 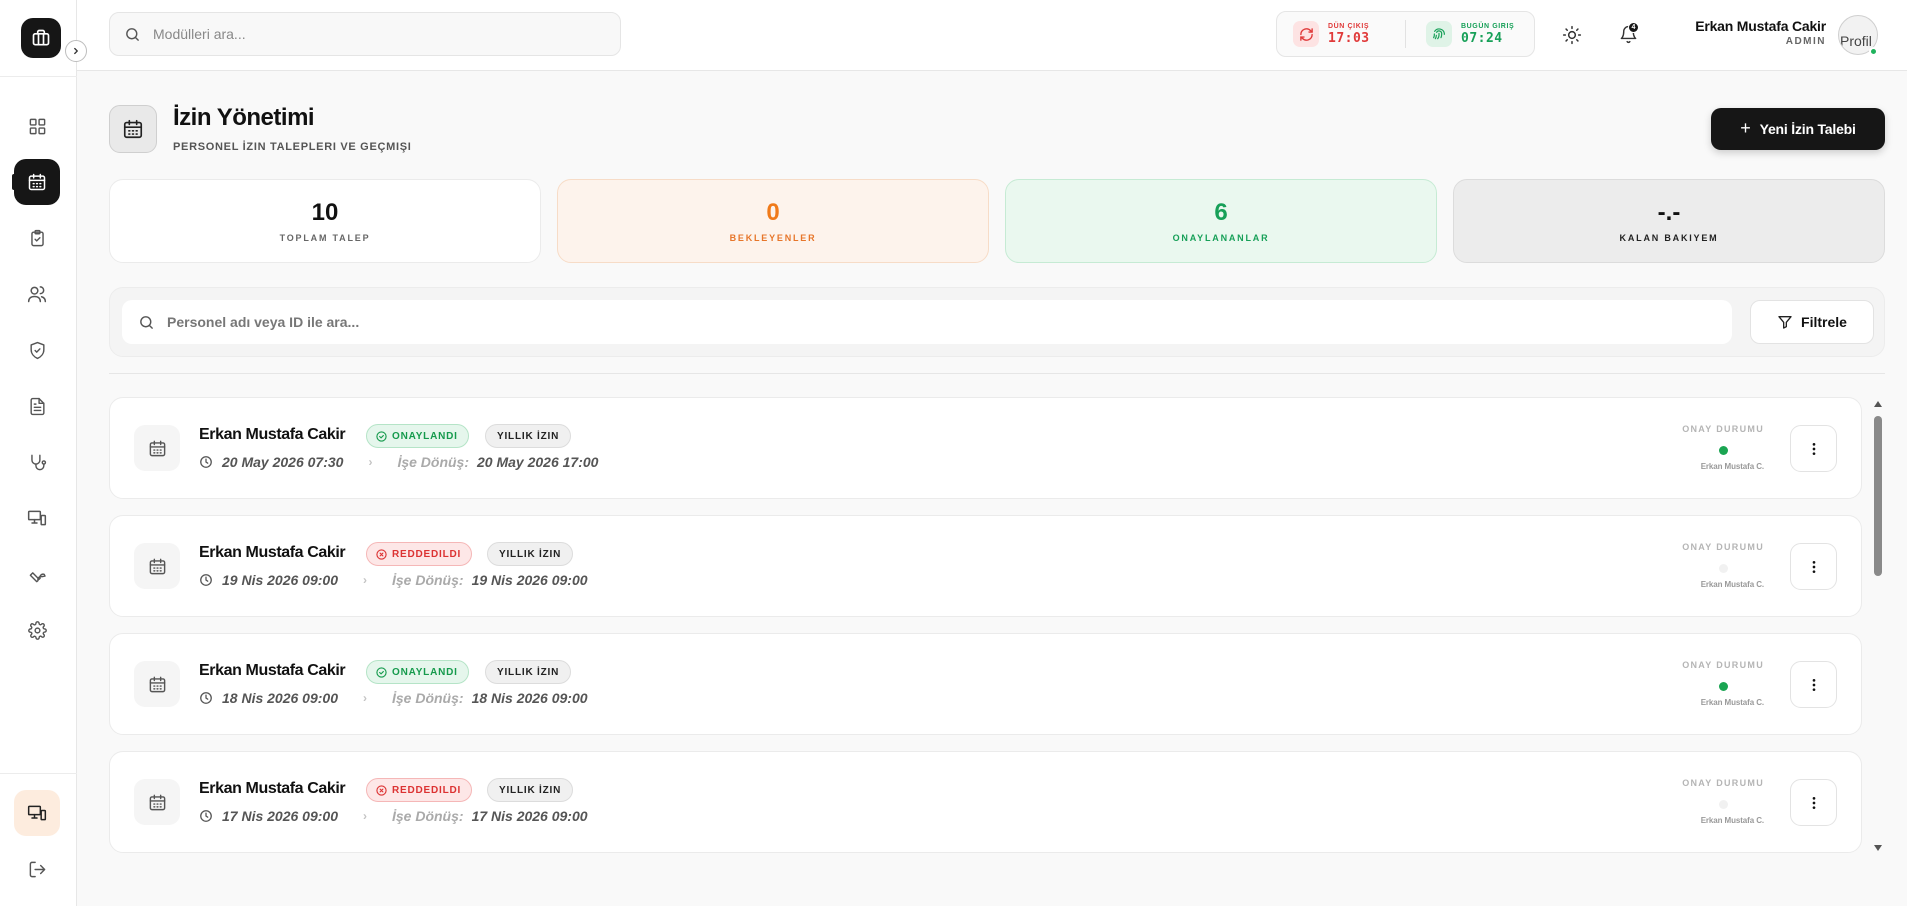 I want to click on yesterday-checkout-time: 17:03, so click(x=1349, y=38).